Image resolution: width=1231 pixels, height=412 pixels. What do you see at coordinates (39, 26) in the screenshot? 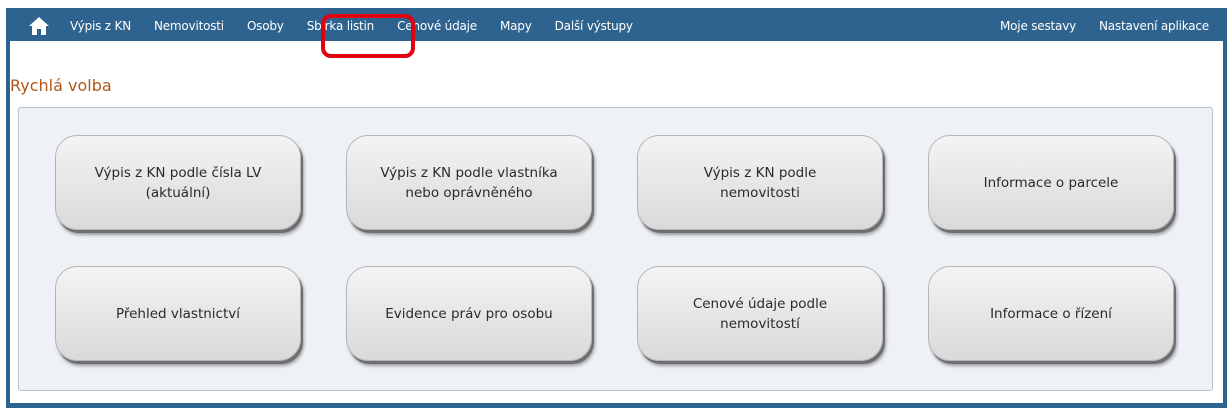
I see `home-icon` at bounding box center [39, 26].